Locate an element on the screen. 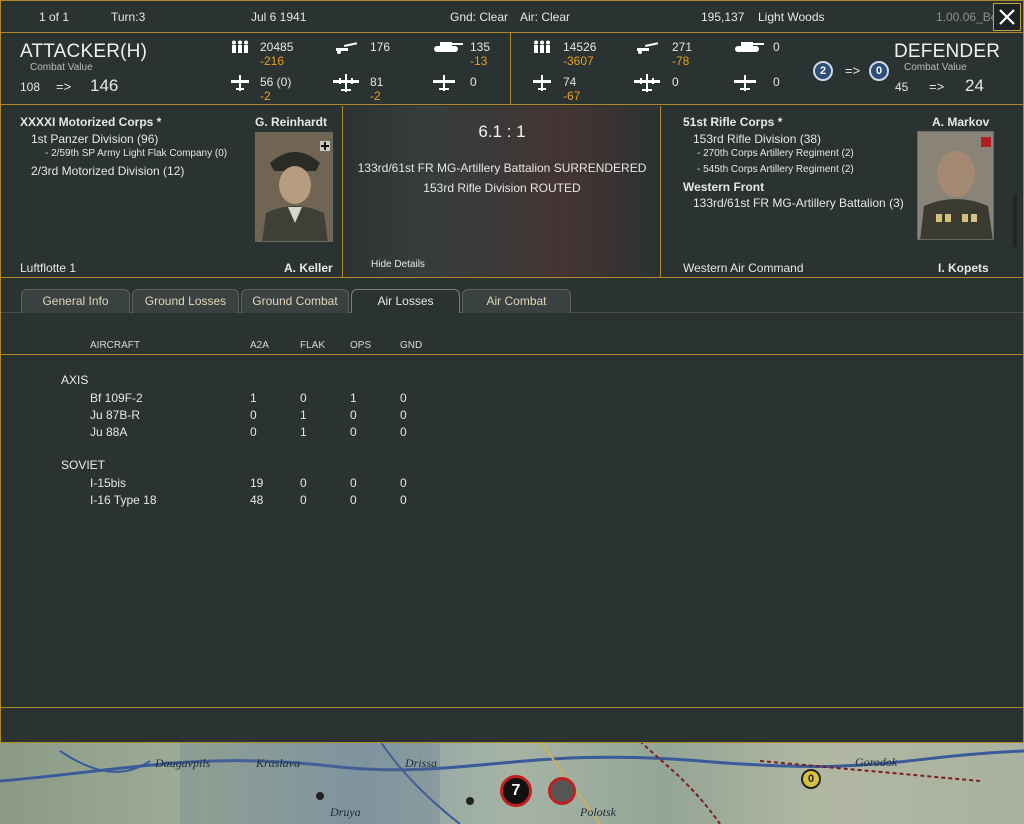 The image size is (1024, 824). tab-air-combat: Air Combat is located at coordinates (516, 301).